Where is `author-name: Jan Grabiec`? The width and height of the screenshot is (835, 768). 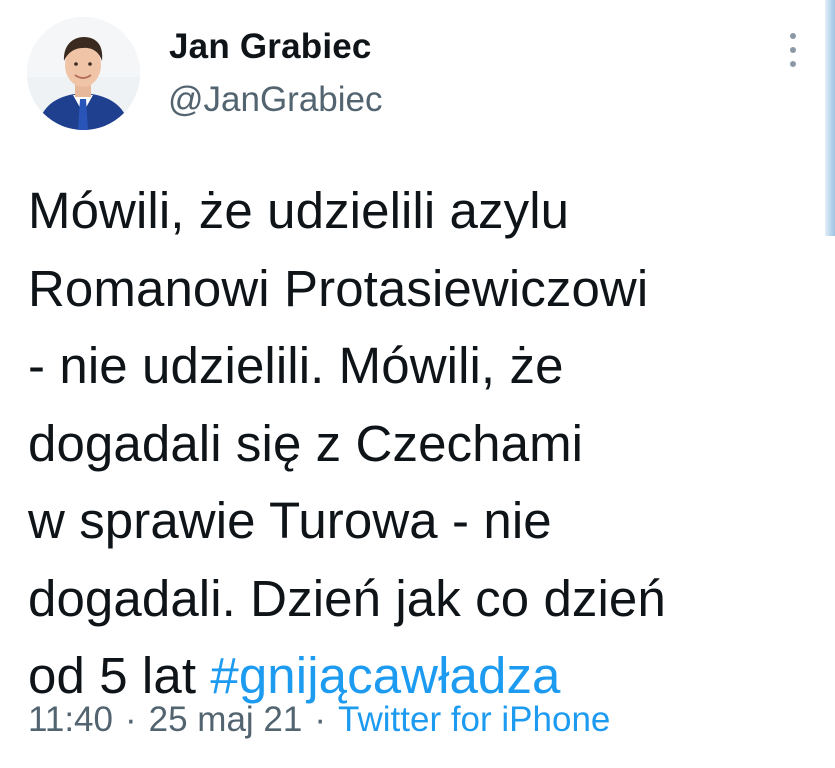 author-name: Jan Grabiec is located at coordinates (270, 47).